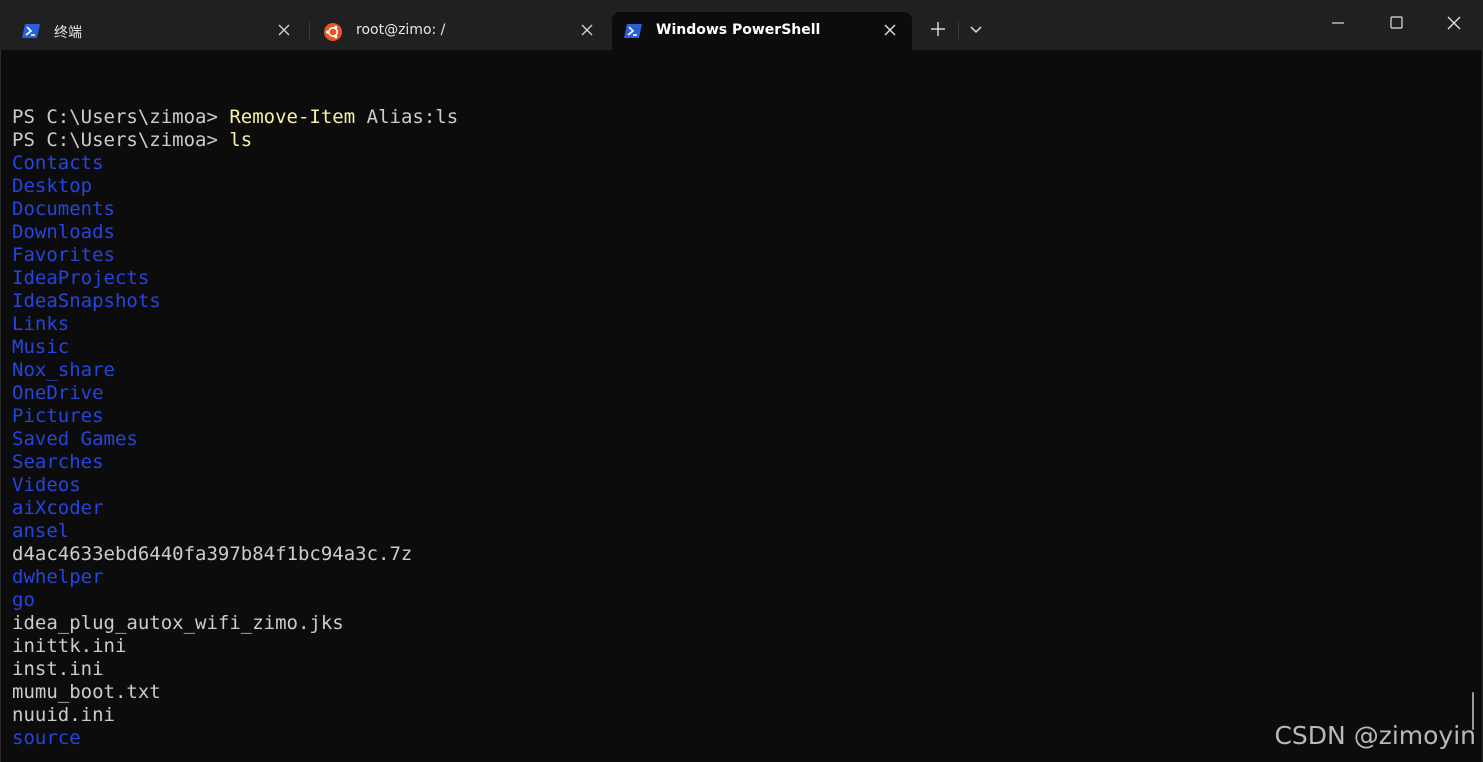 The height and width of the screenshot is (762, 1483). I want to click on new-tab-button, so click(938, 31).